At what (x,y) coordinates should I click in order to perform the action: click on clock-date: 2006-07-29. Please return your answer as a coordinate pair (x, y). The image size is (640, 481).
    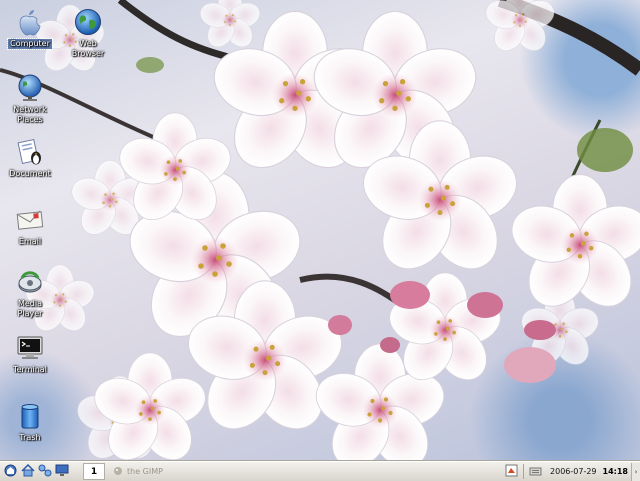
    Looking at the image, I should click on (573, 471).